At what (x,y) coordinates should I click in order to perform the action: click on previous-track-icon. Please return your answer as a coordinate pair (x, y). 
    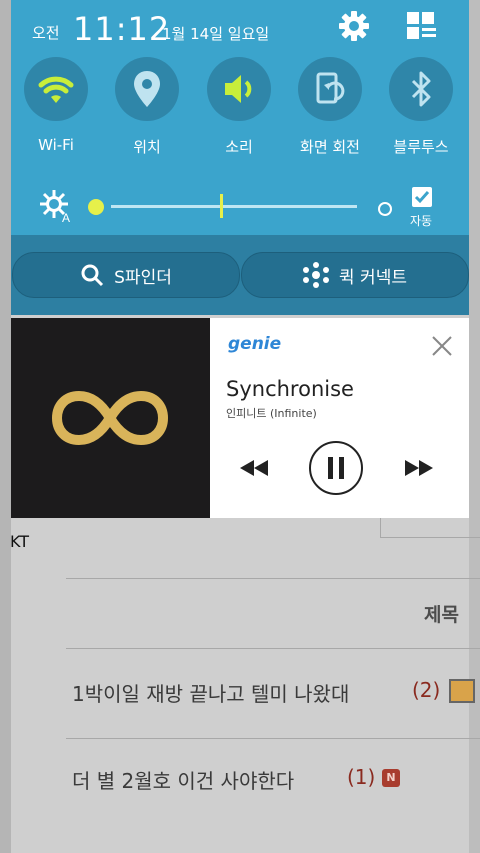
    Looking at the image, I should click on (254, 470).